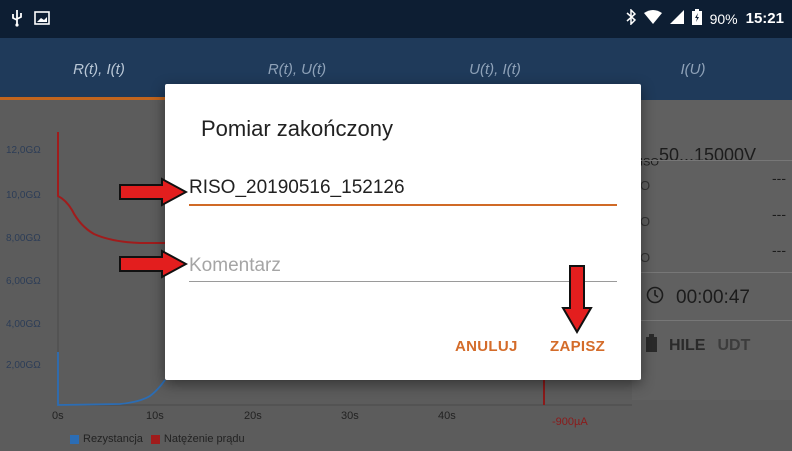 The width and height of the screenshot is (792, 451). Describe the element at coordinates (111, 379) in the screenshot. I see `resistance-series-line` at that location.